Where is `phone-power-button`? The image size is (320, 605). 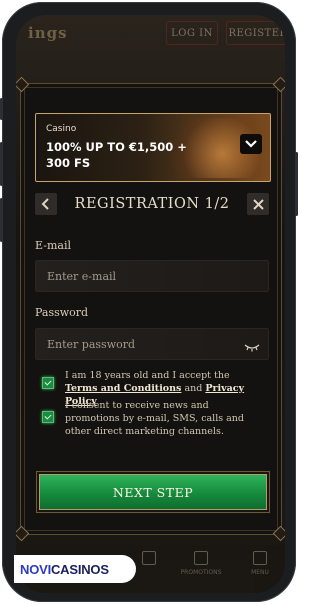 phone-power-button is located at coordinates (296, 184).